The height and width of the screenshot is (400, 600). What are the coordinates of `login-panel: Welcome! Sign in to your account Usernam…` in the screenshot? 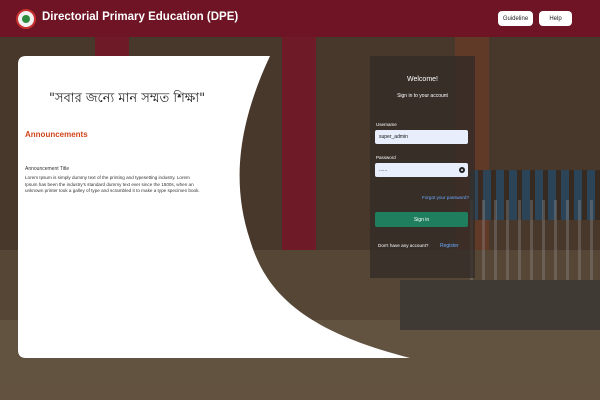 It's located at (422, 167).